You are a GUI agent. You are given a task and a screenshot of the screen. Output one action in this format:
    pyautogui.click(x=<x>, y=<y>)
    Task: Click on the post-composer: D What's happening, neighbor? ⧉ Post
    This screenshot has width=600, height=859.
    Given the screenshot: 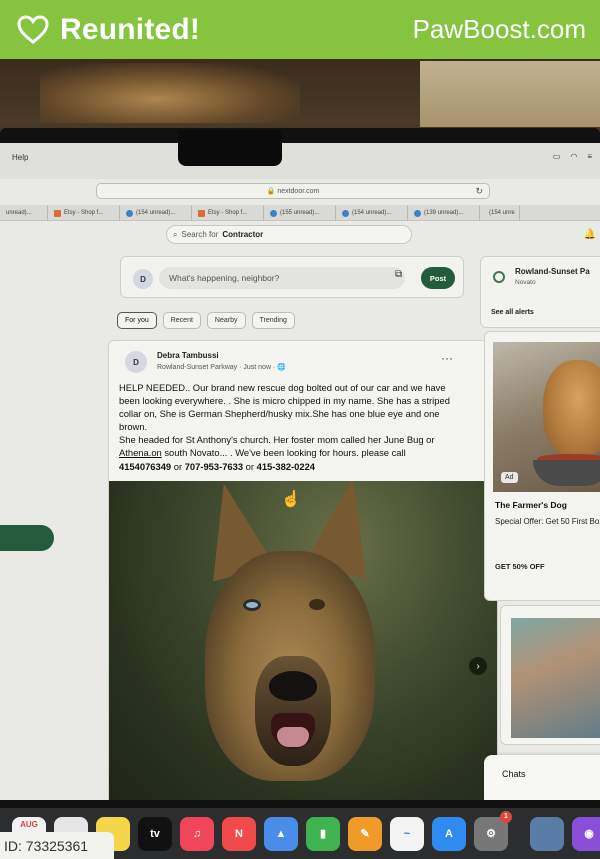 What is the action you would take?
    pyautogui.click(x=292, y=277)
    